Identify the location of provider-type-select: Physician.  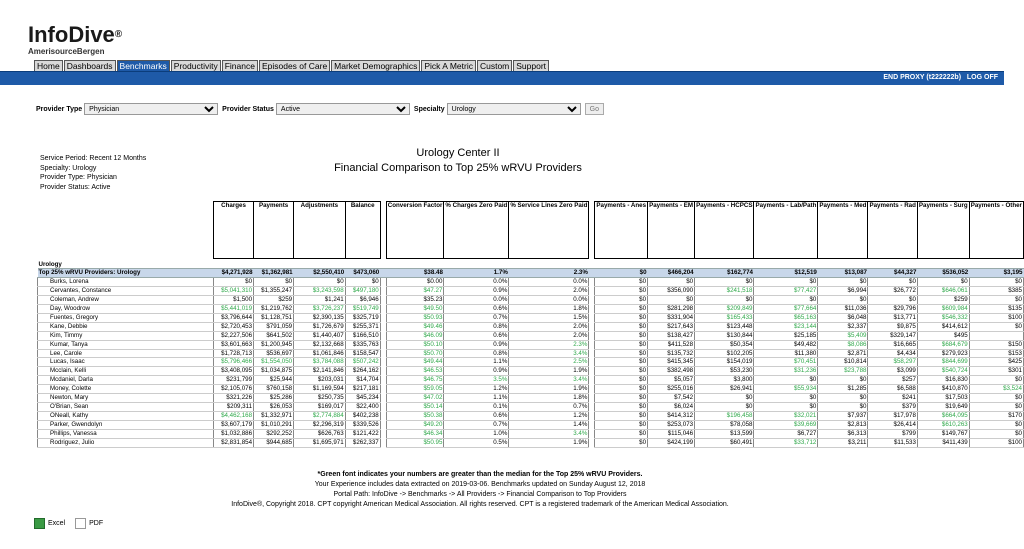
(151, 109).